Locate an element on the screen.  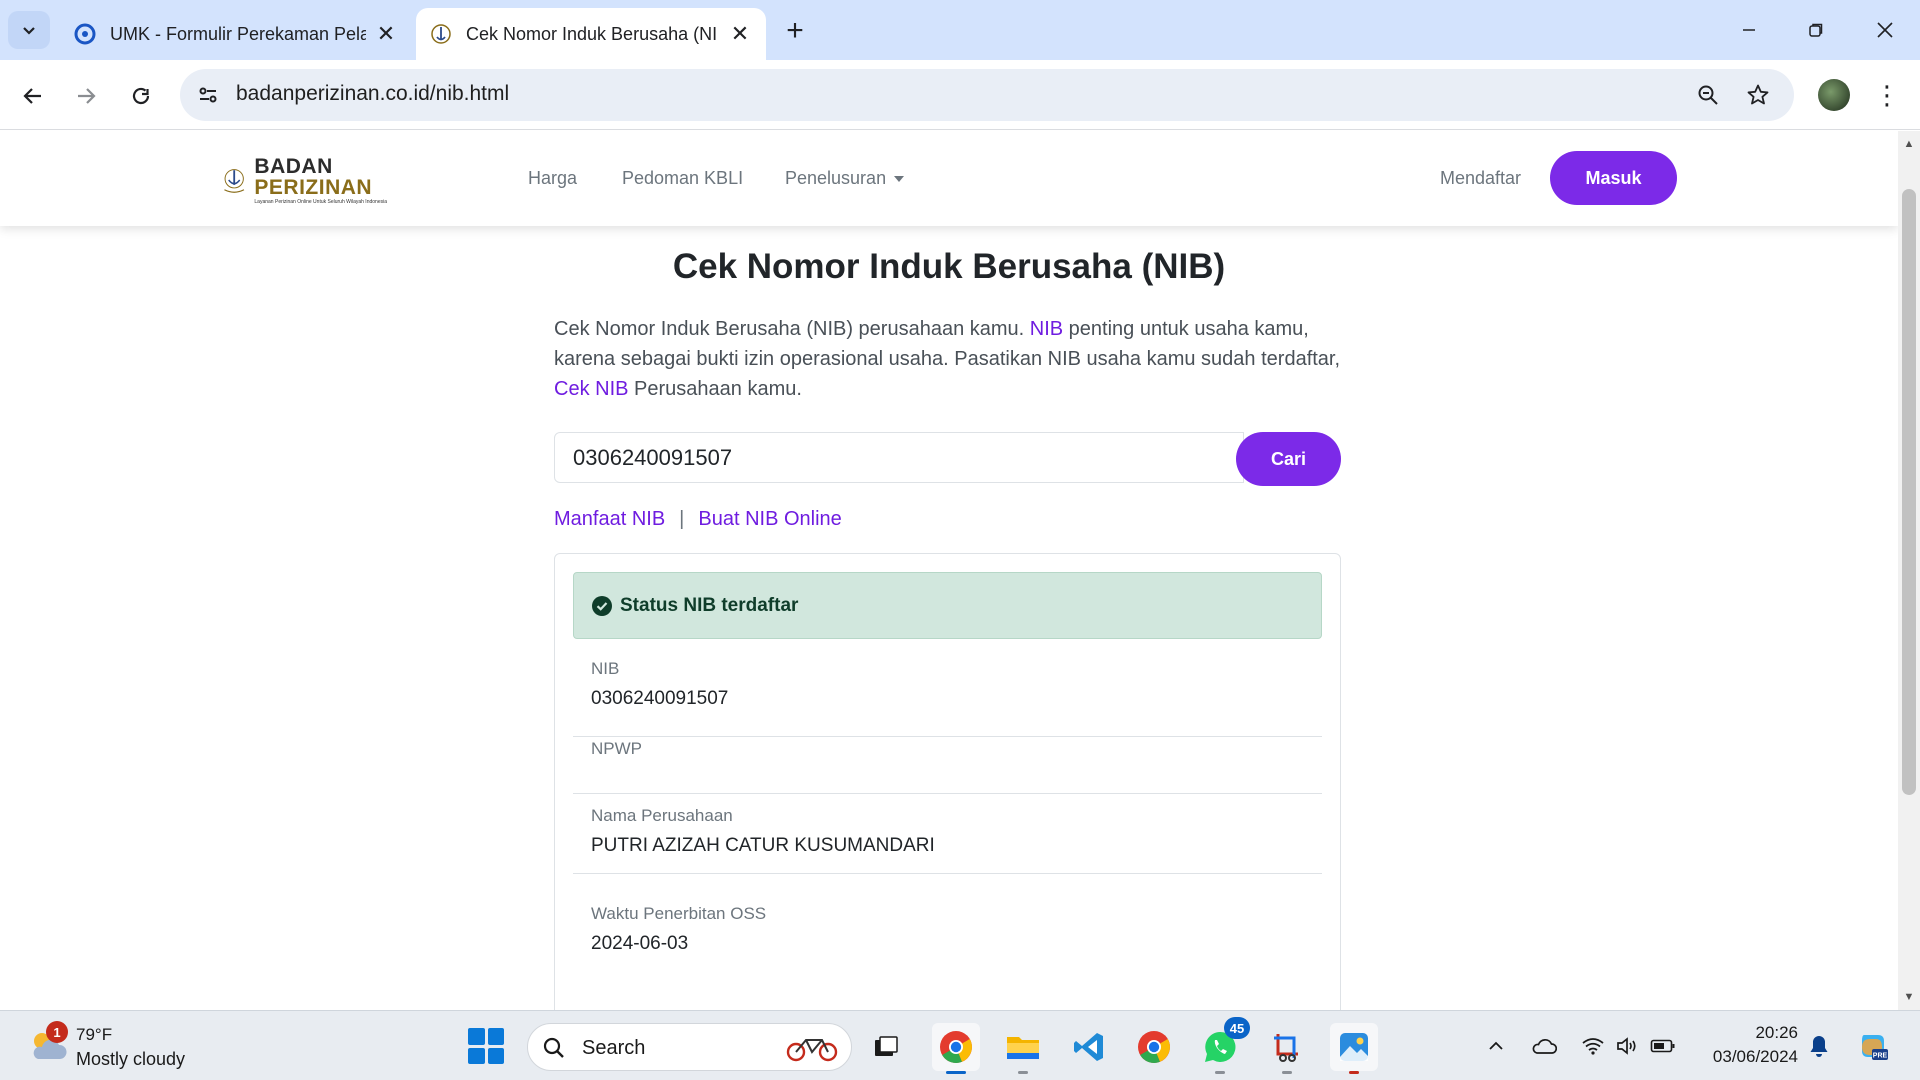
reload-icon is located at coordinates (141, 96).